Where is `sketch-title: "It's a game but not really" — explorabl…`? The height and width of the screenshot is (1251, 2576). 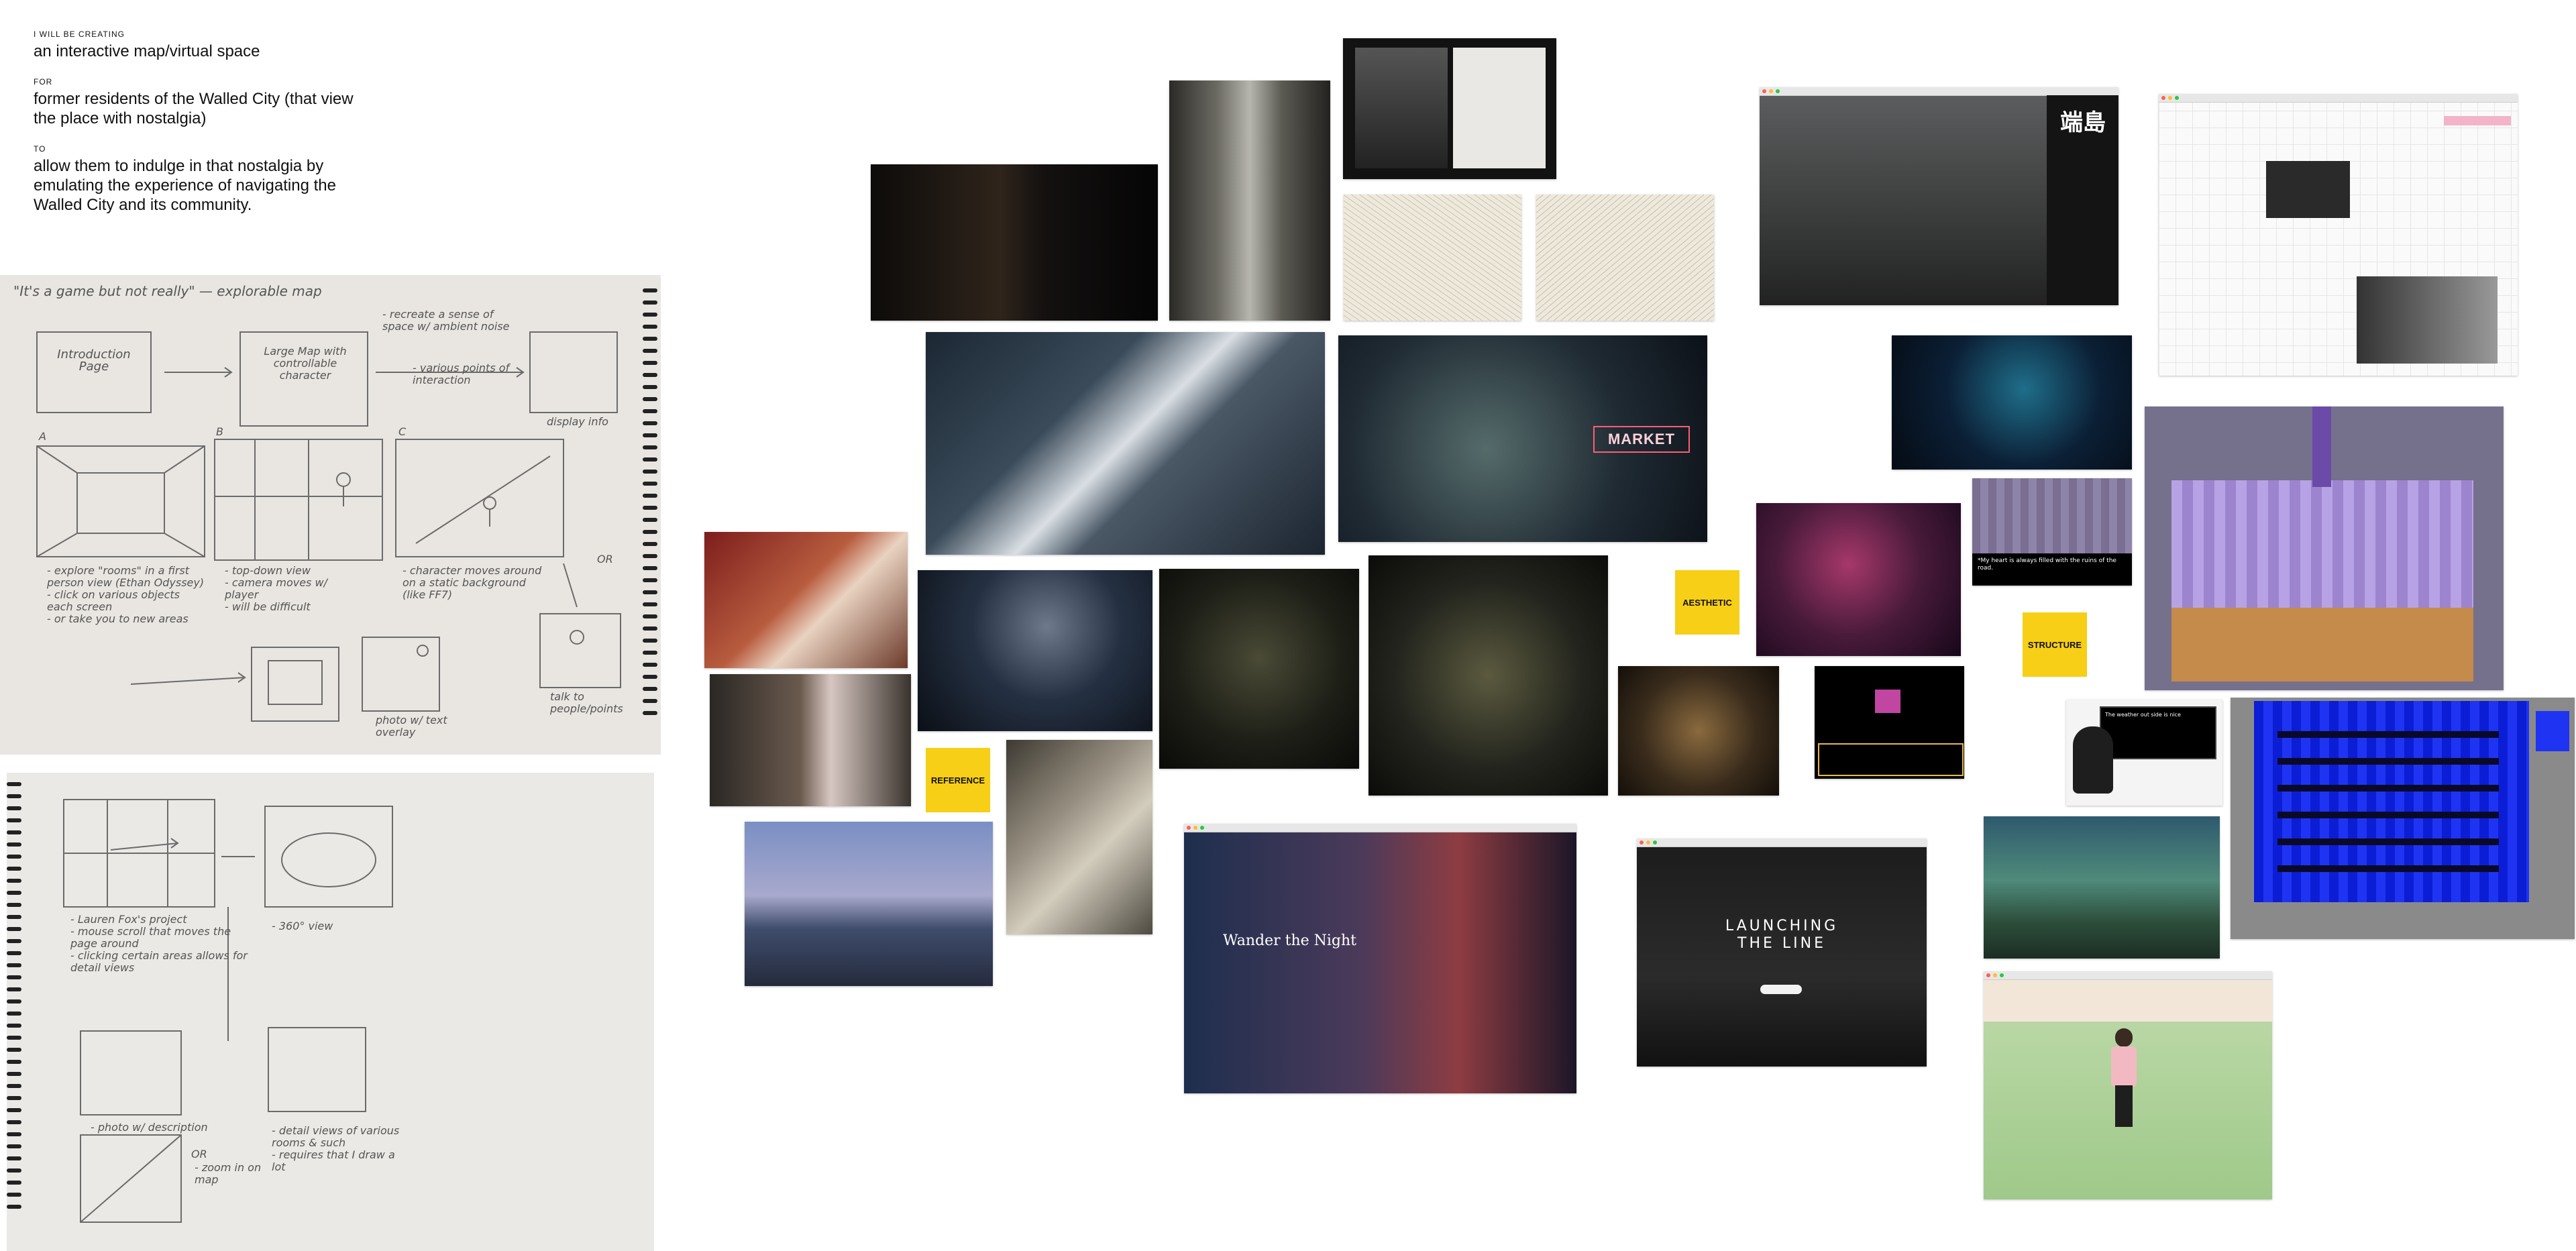
sketch-title: "It's a game but not really" — explorabl… is located at coordinates (167, 291).